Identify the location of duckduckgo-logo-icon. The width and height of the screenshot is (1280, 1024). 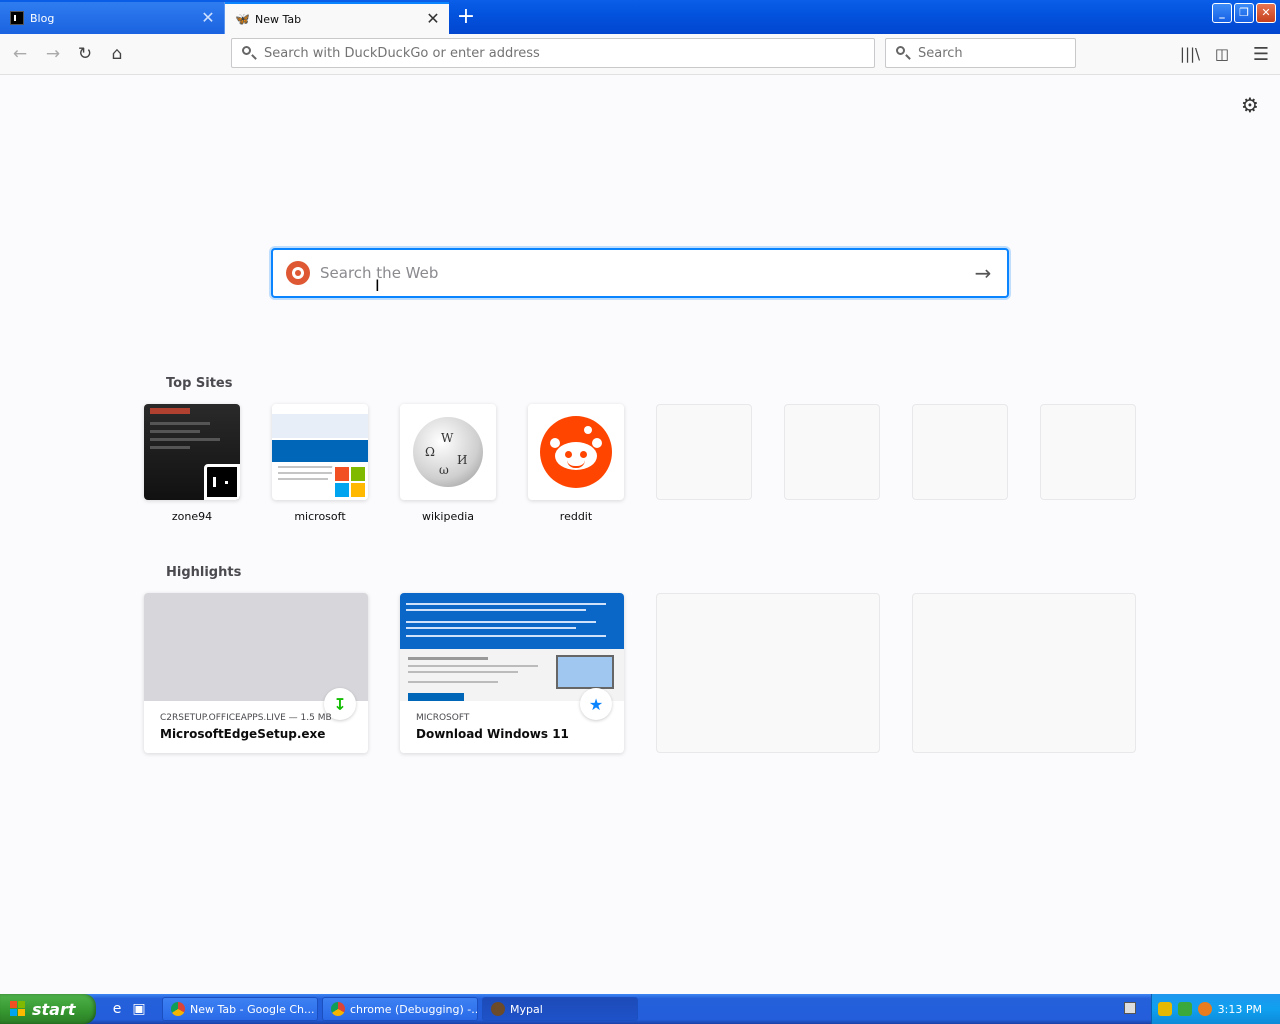
(298, 273).